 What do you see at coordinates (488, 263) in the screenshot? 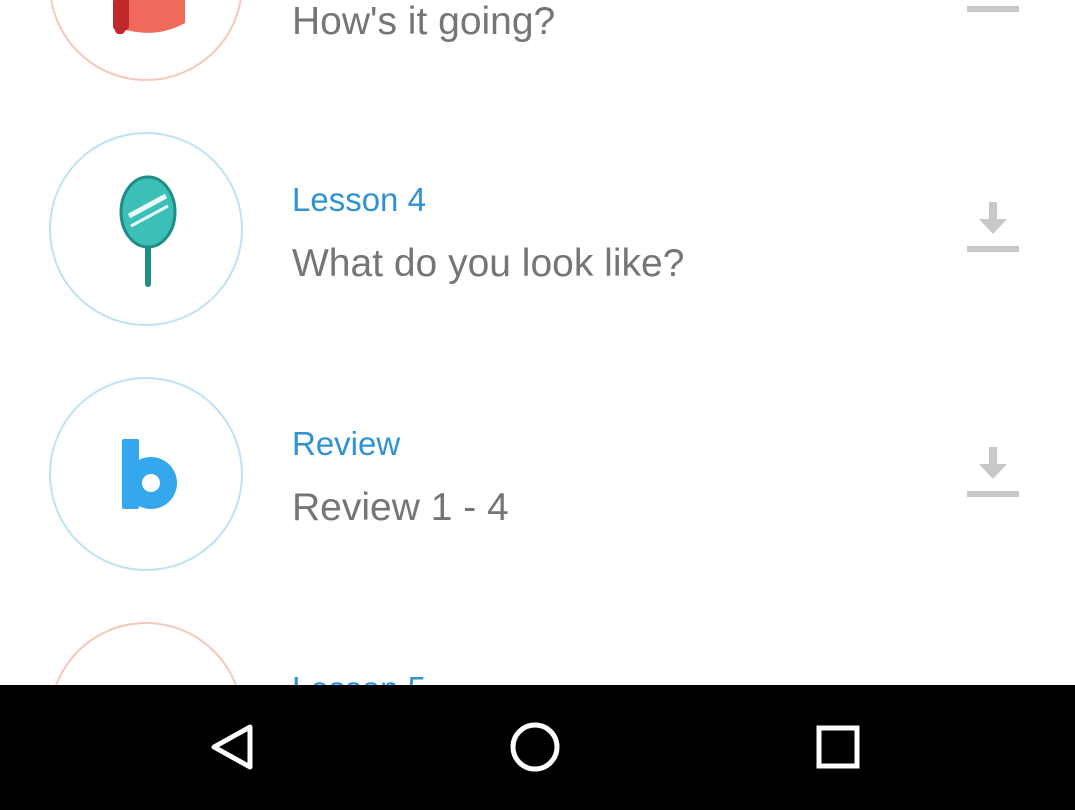
I see `lesson-subtitle: What do you look like?` at bounding box center [488, 263].